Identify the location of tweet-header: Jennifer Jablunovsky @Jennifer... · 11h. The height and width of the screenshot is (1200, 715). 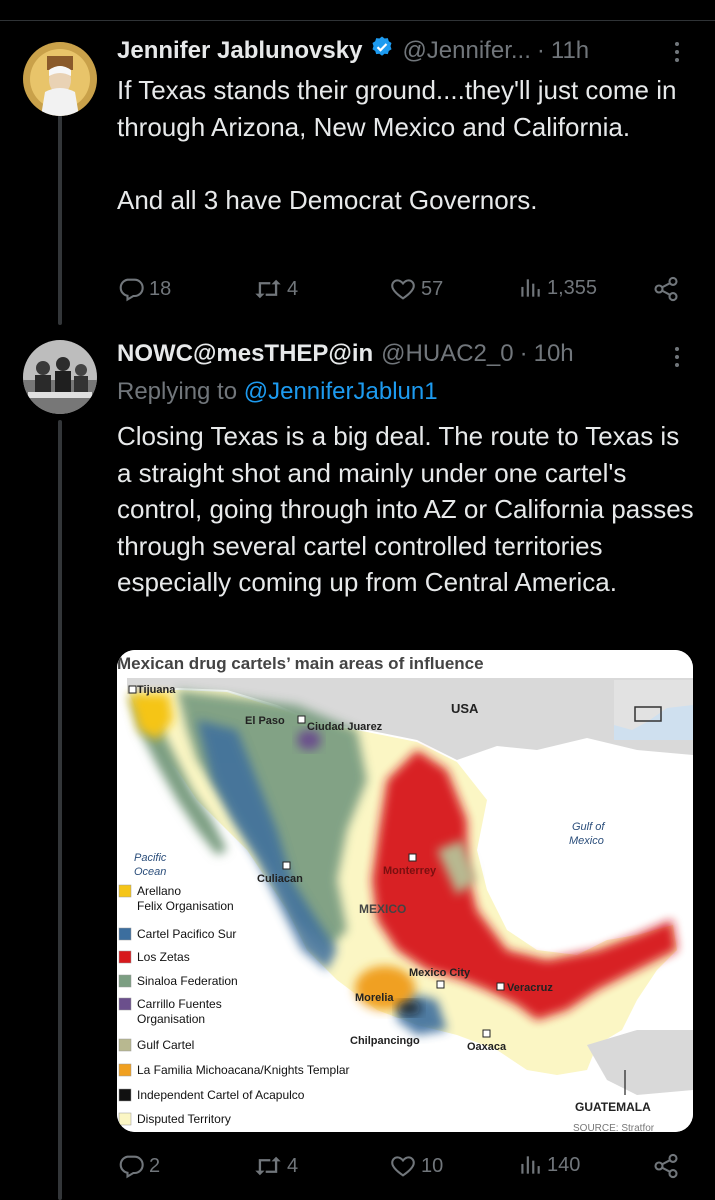
(353, 50).